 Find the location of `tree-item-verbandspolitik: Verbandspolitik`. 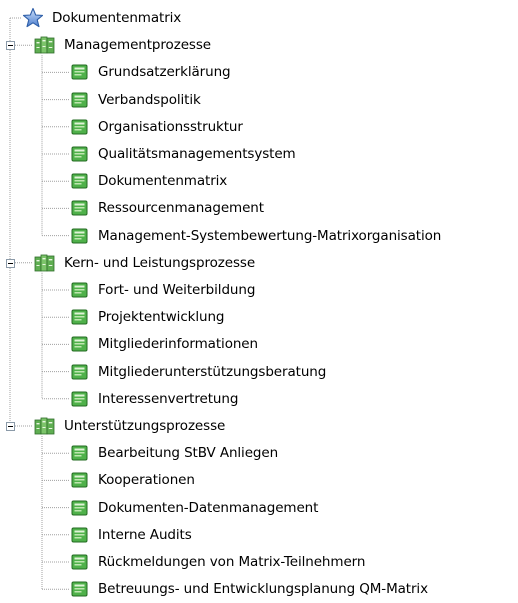

tree-item-verbandspolitik: Verbandspolitik is located at coordinates (135, 99).